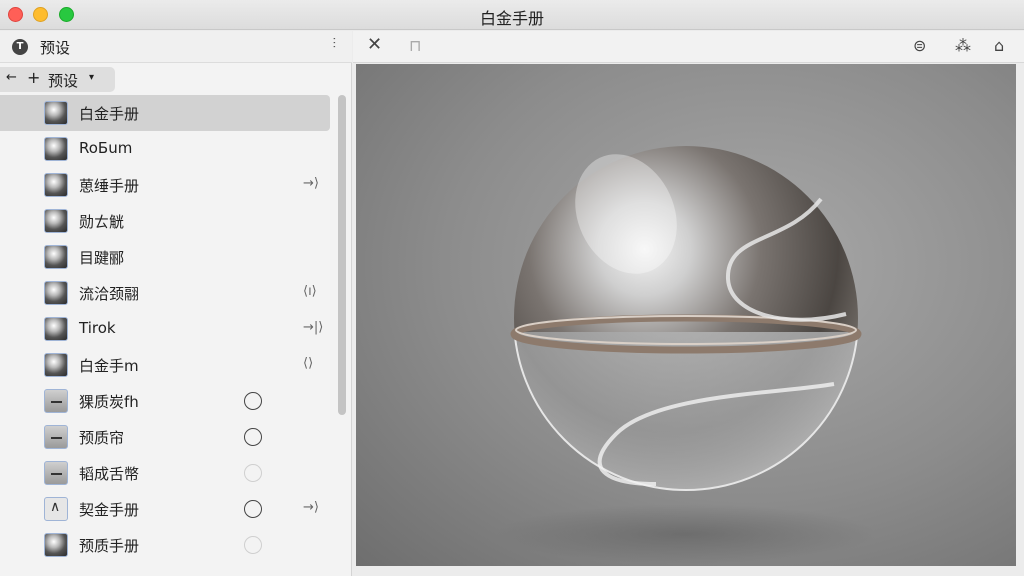 This screenshot has height=576, width=1024. What do you see at coordinates (109, 294) in the screenshot?
I see `preset-label: 流洽颈翮` at bounding box center [109, 294].